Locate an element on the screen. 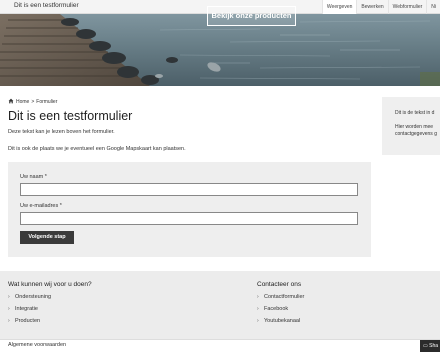 Image resolution: width=440 pixels, height=352 pixels. next-step-button: Volgende stap is located at coordinates (47, 237).